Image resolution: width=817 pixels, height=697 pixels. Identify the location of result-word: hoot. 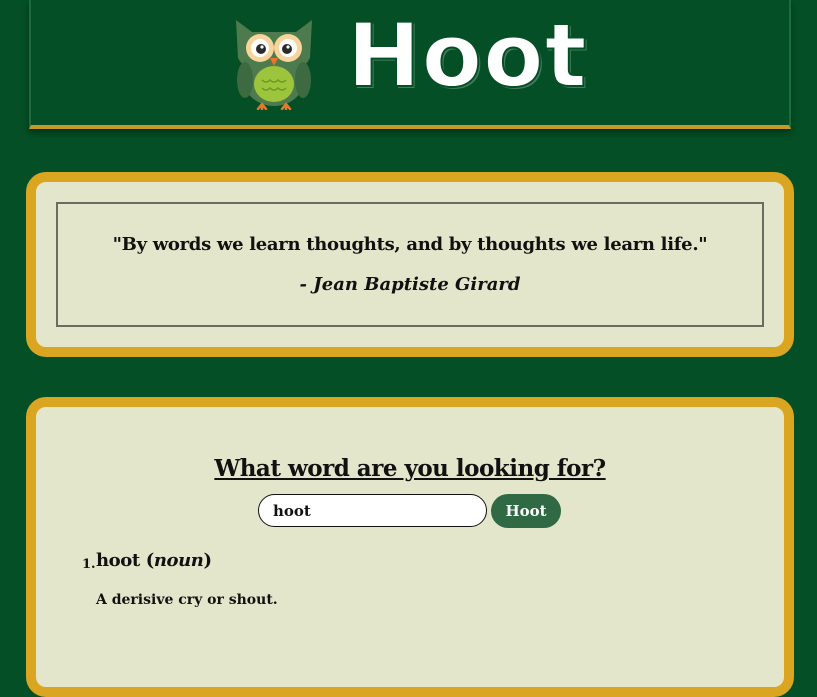
(118, 560).